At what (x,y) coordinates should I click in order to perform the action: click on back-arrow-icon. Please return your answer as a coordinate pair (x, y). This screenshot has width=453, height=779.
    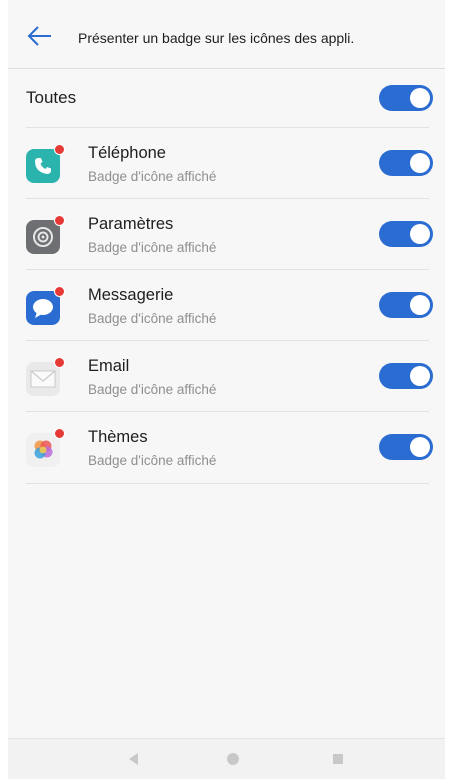
    Looking at the image, I should click on (40, 36).